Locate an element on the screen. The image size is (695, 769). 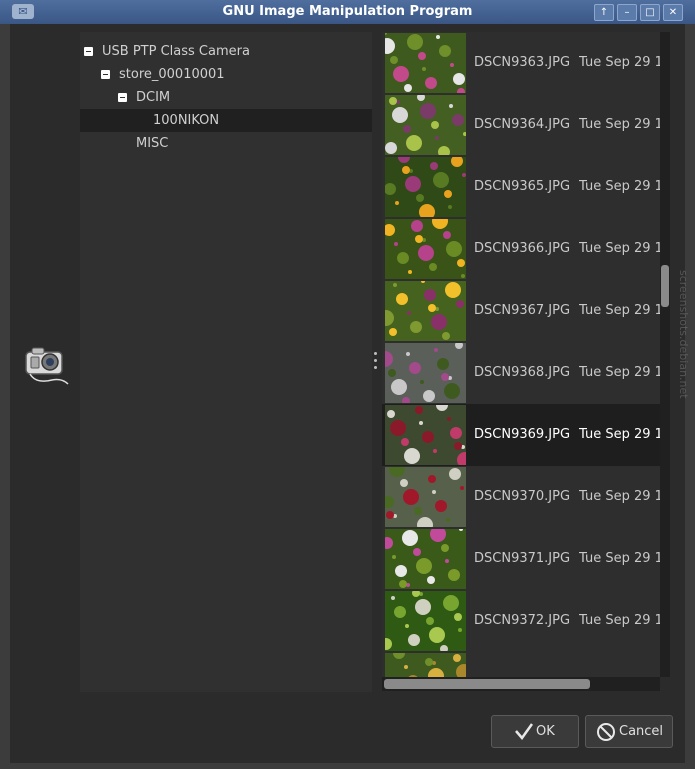
cancel-button: Cancel is located at coordinates (629, 731).